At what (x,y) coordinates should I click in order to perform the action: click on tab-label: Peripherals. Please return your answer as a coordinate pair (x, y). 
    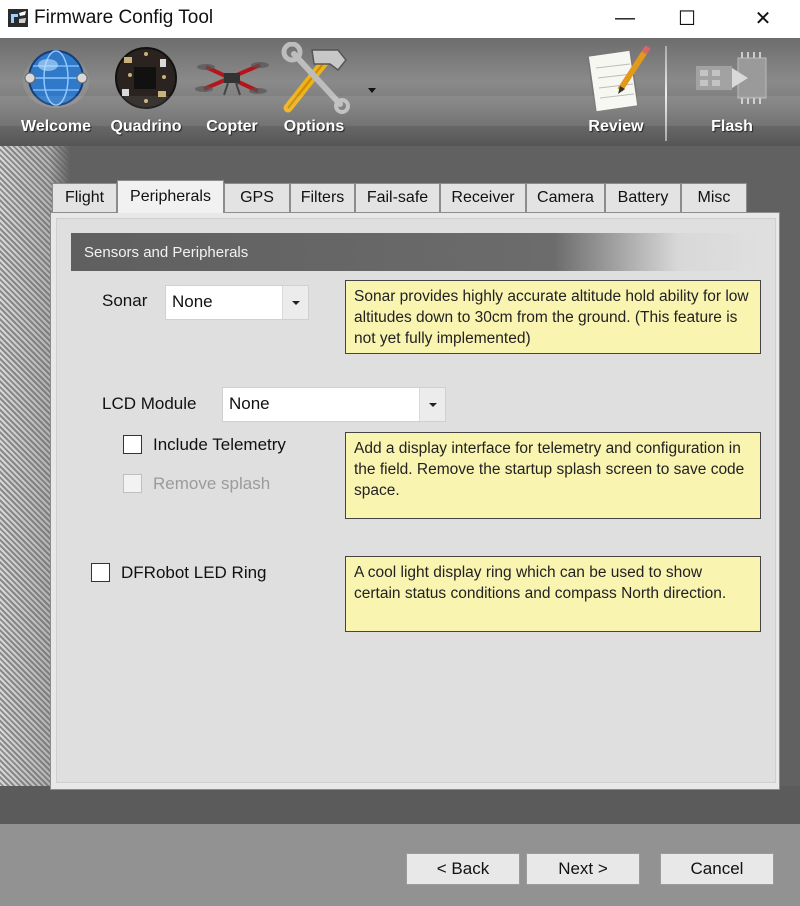
    Looking at the image, I should click on (170, 196).